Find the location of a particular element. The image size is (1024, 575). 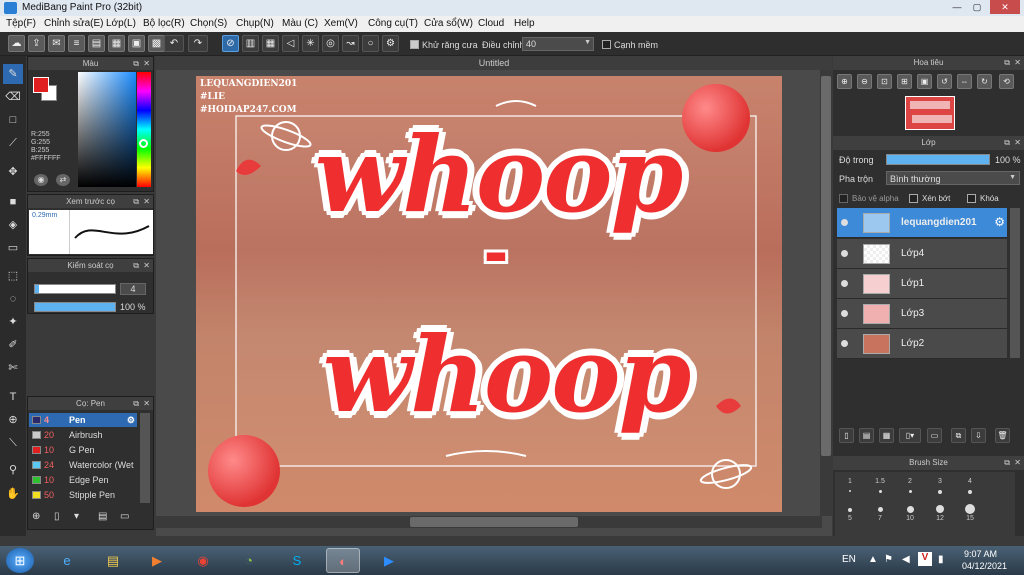

palette-icon: ◉ is located at coordinates (41, 180).